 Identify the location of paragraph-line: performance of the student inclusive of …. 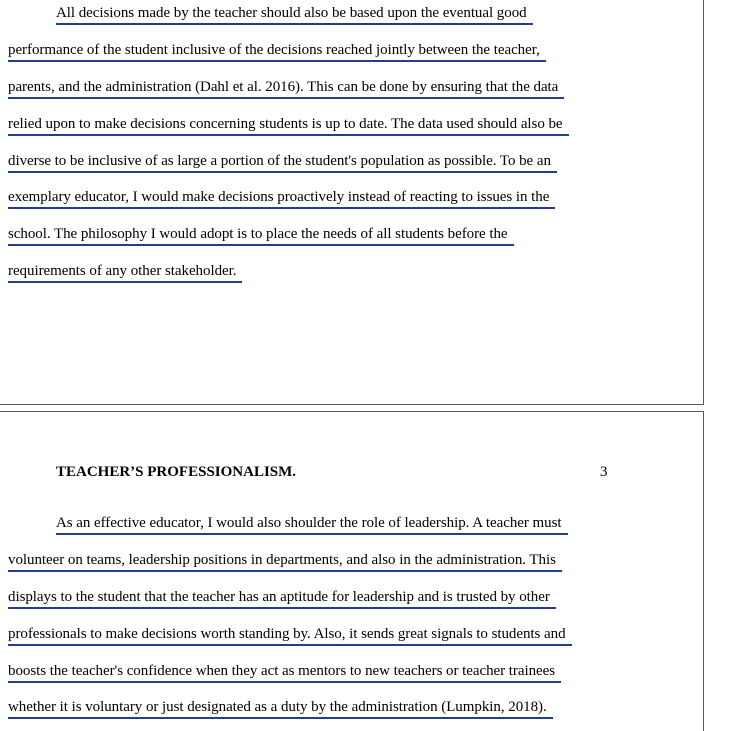
(277, 51).